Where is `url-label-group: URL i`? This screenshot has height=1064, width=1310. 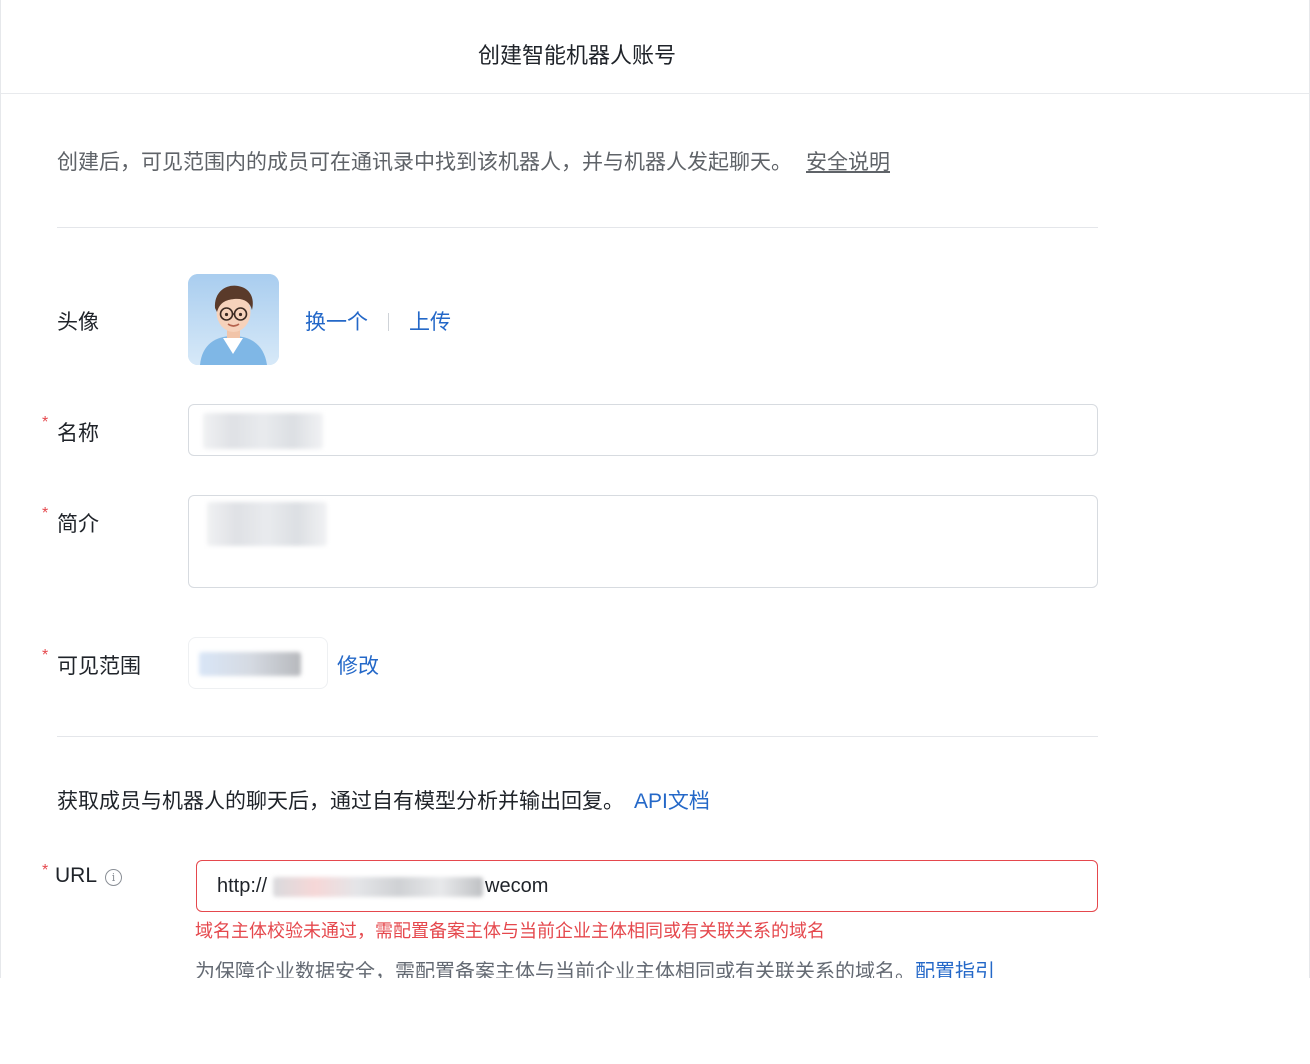 url-label-group: URL i is located at coordinates (89, 876).